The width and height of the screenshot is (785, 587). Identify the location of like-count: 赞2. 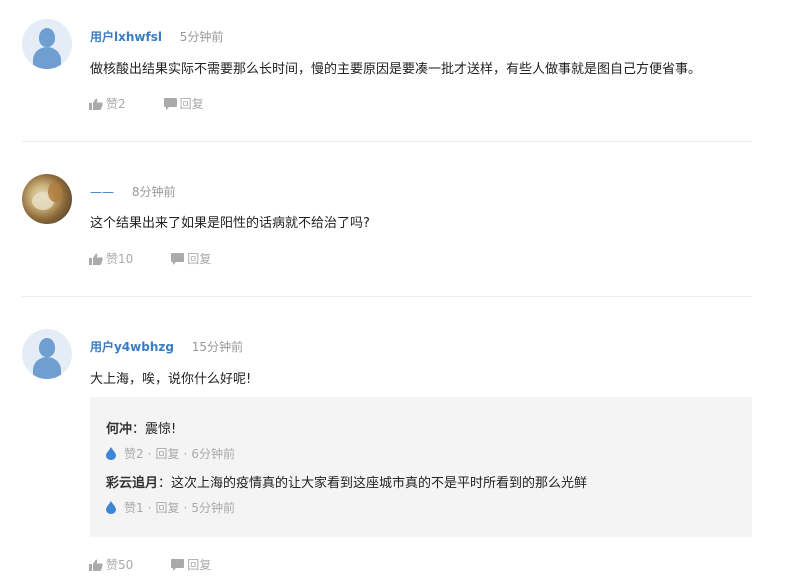
(116, 104).